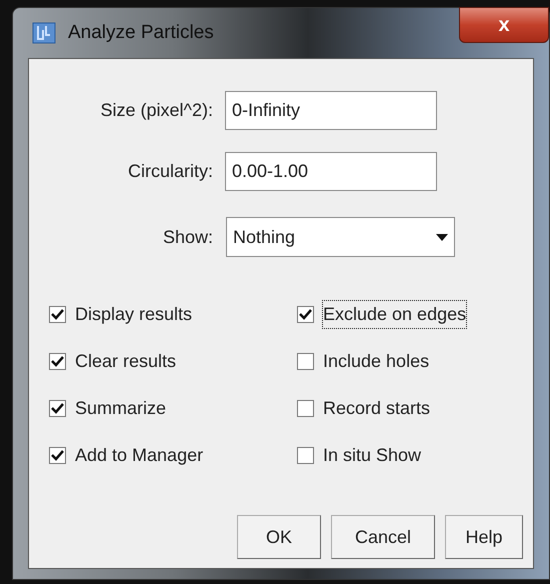 This screenshot has width=550, height=584. Describe the element at coordinates (331, 171) in the screenshot. I see `text-field: 0.00-1.00` at that location.